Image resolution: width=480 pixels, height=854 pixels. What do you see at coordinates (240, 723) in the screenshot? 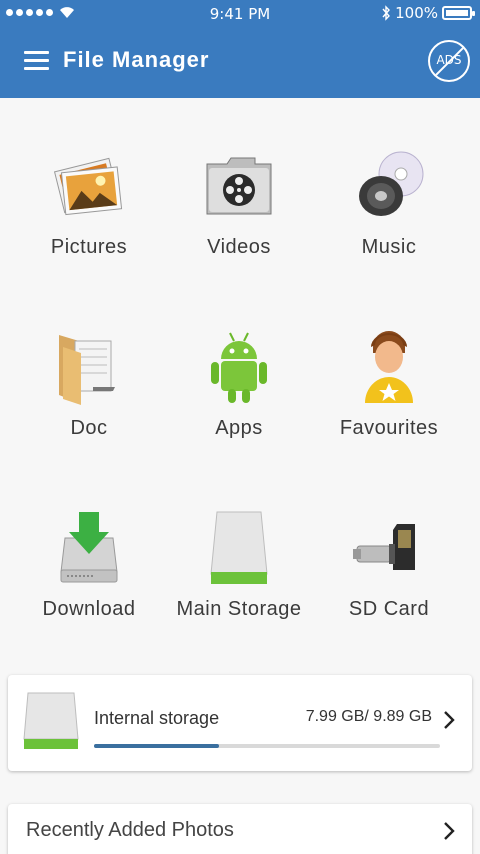
I see `internal-storage-card: Internal storage 7.99 GB/ 9.89 GB` at bounding box center [240, 723].